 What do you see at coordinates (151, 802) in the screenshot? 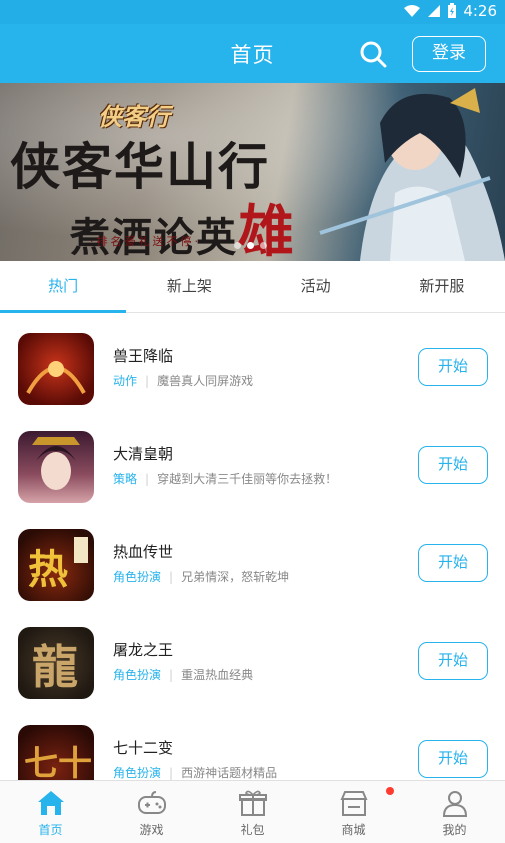
I see `gamepad-icon` at bounding box center [151, 802].